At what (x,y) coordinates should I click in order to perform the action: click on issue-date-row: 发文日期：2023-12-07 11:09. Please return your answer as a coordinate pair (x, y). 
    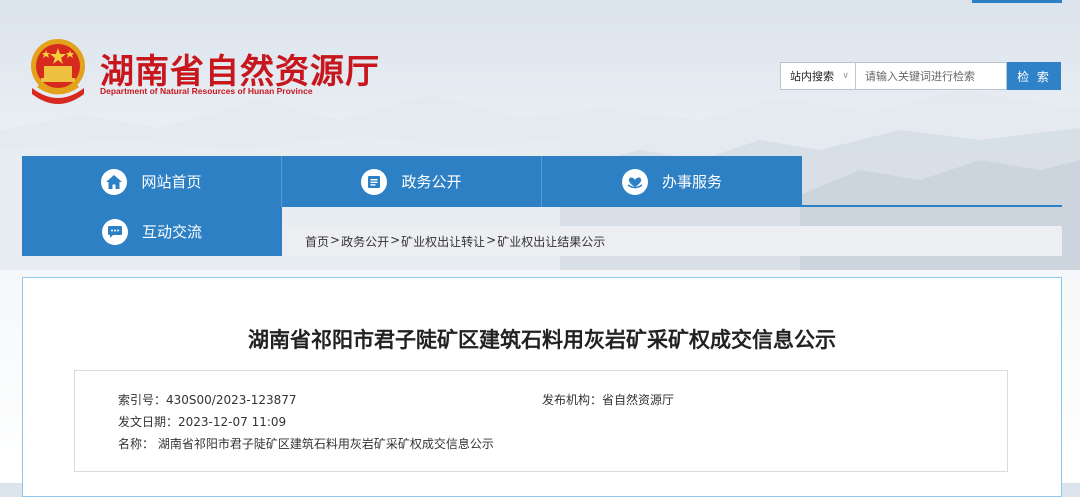
    Looking at the image, I should click on (202, 421).